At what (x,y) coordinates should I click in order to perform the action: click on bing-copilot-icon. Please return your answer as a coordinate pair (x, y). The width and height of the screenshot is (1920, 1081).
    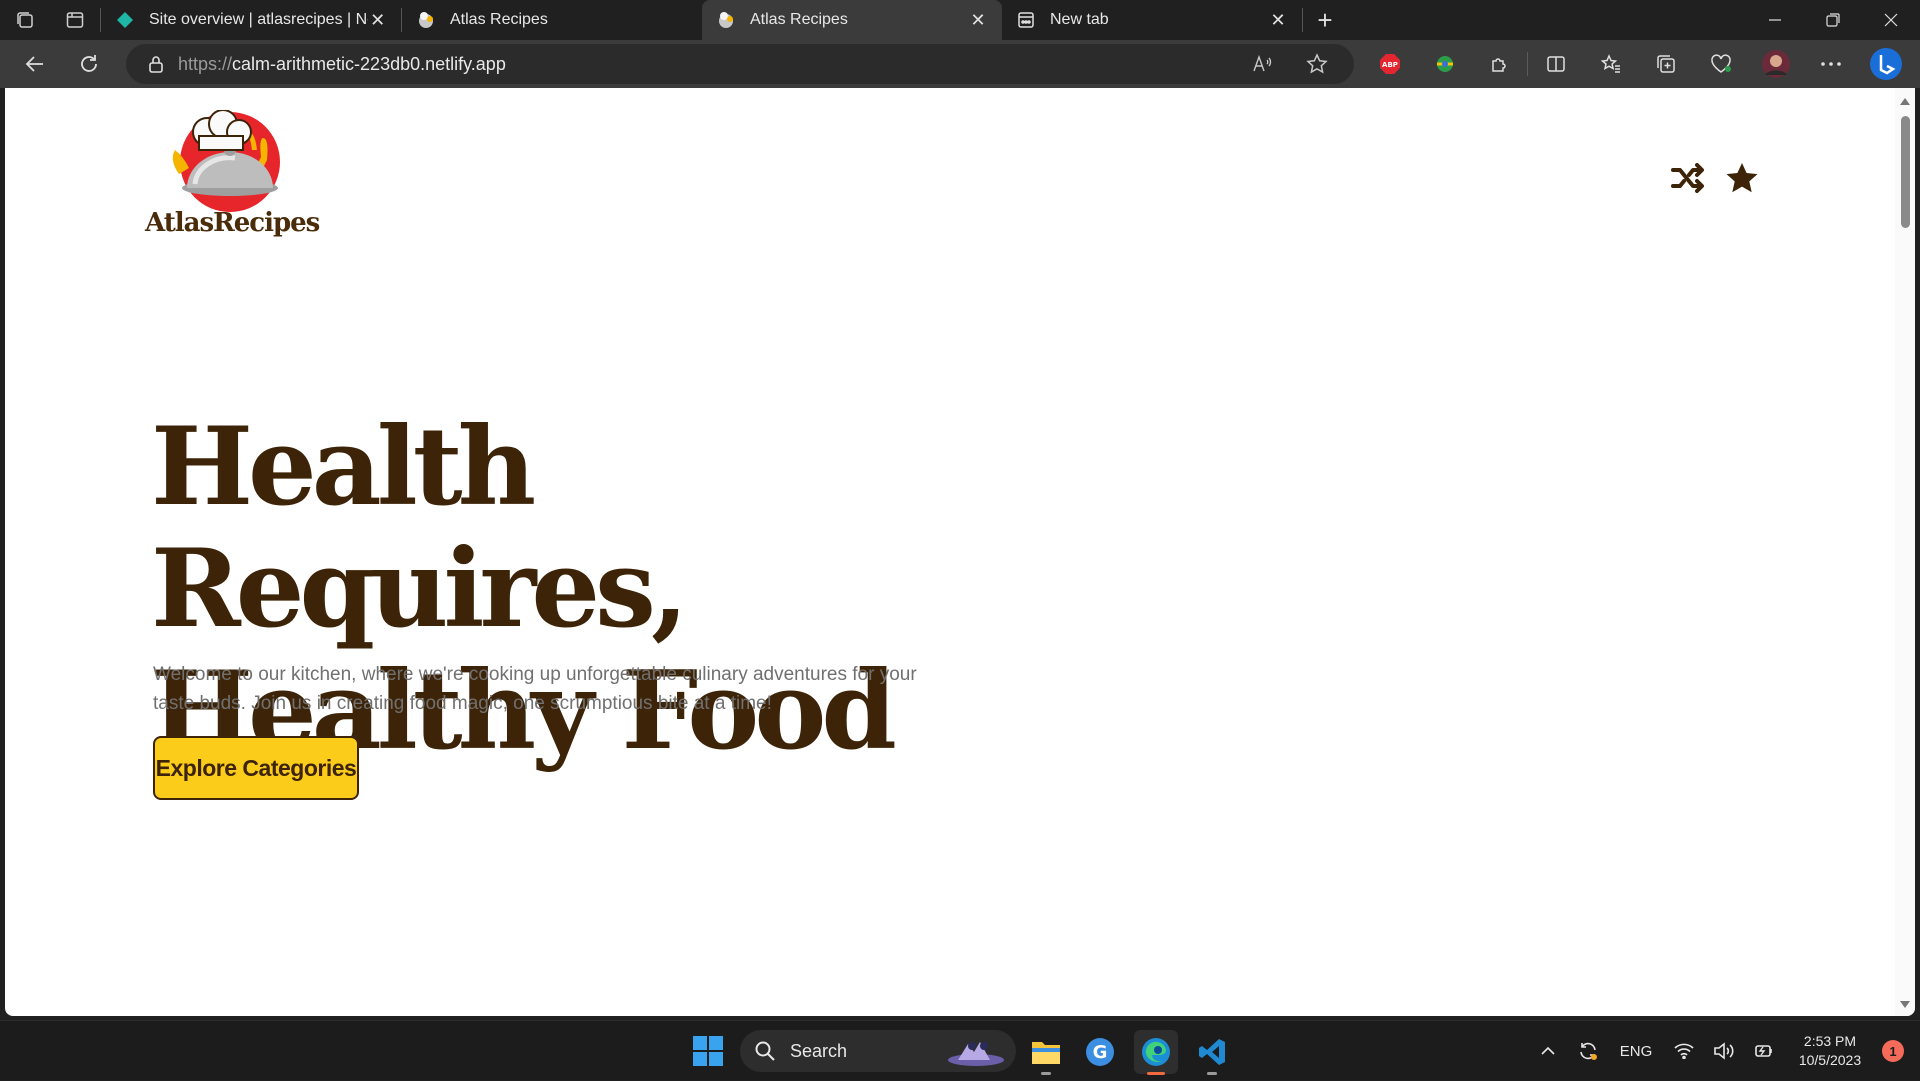
    Looking at the image, I should click on (1885, 64).